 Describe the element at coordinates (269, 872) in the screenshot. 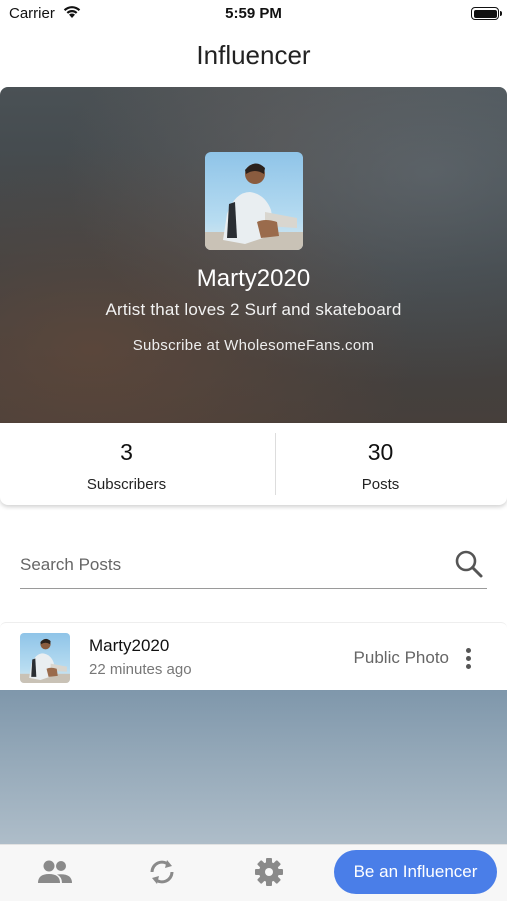

I see `settings-icon` at that location.